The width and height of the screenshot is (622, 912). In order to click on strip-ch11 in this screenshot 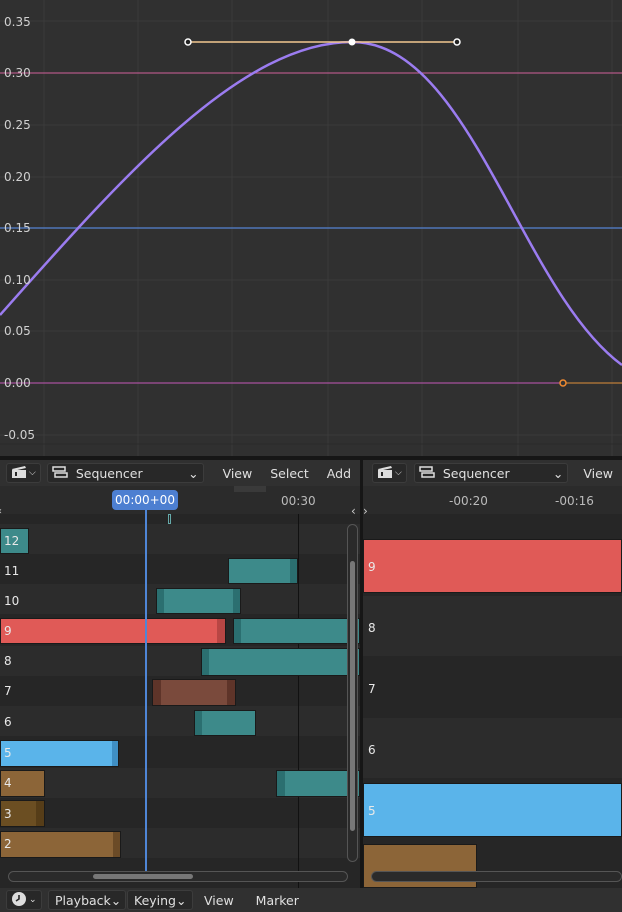, I will do `click(263, 571)`.